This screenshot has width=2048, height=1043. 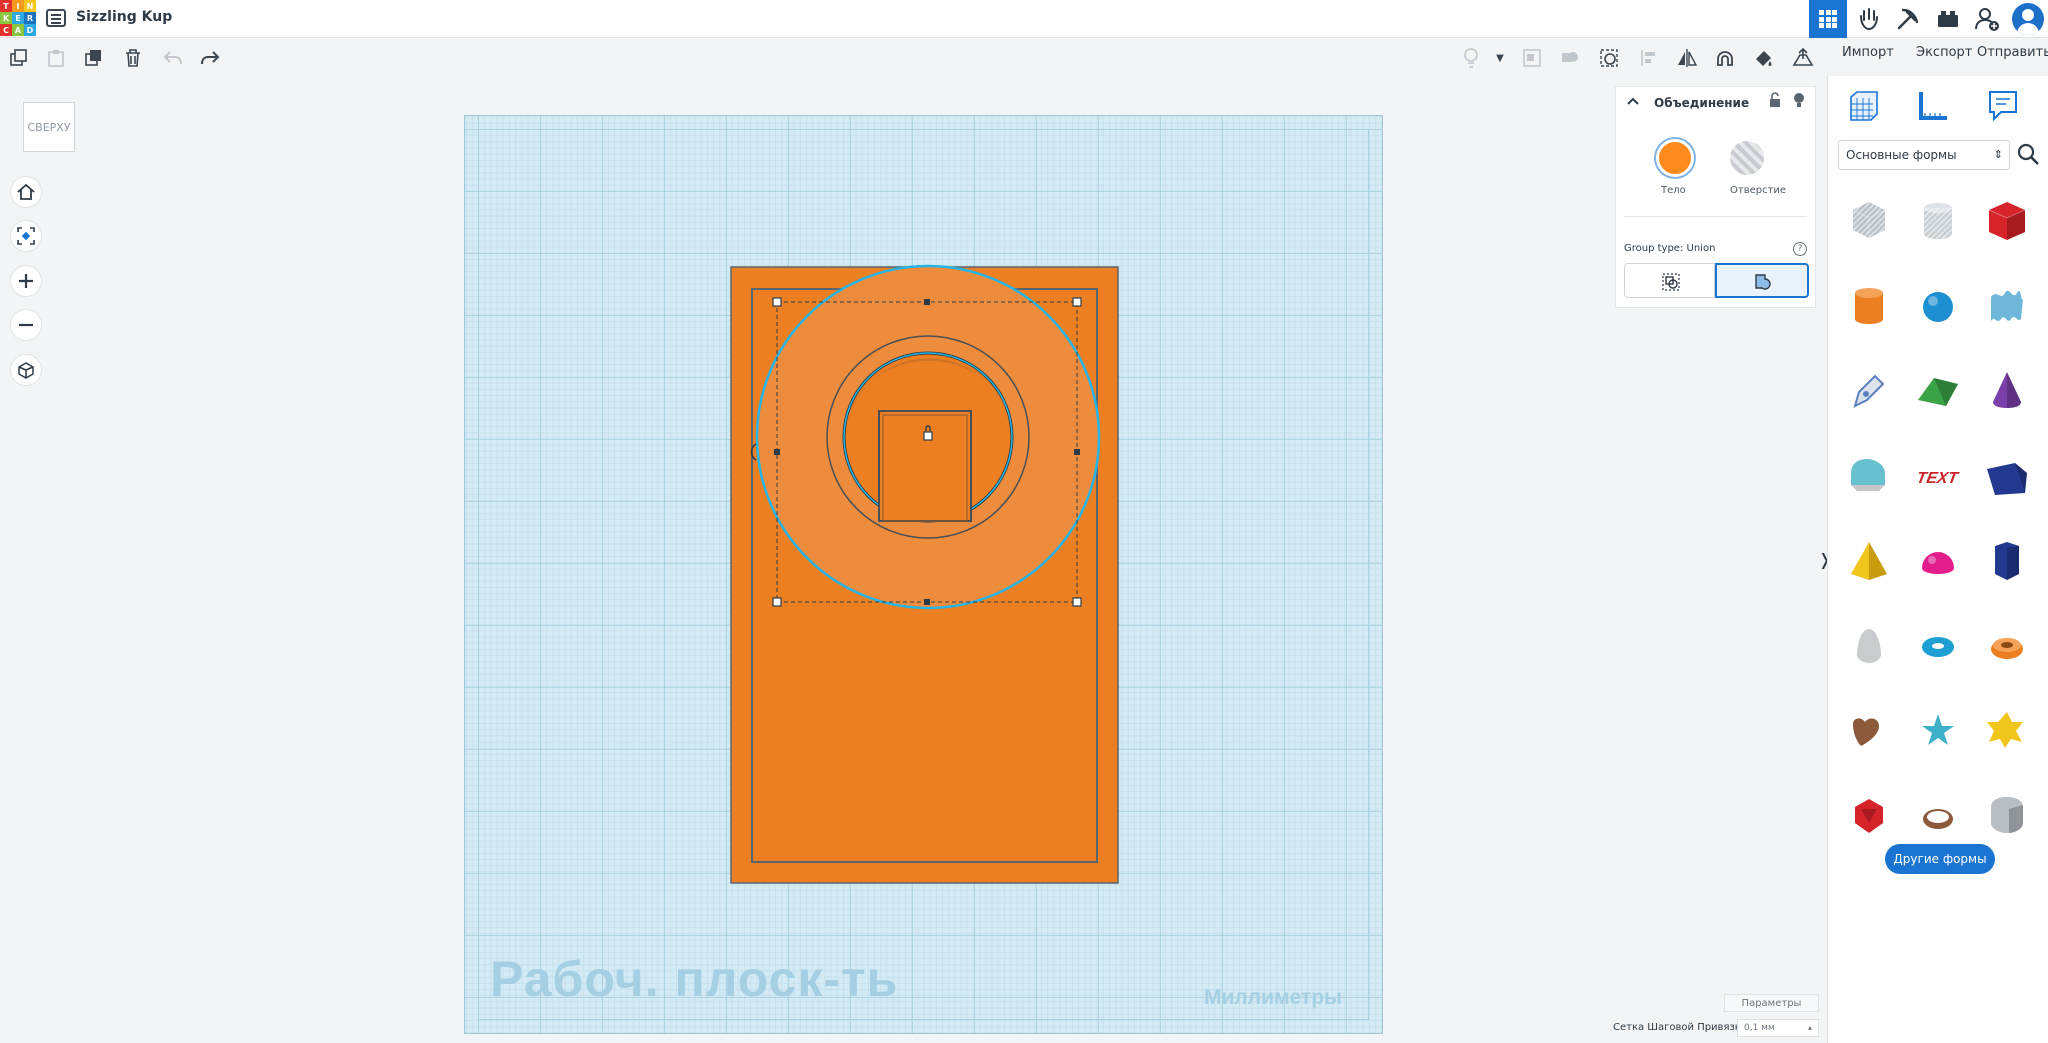 I want to click on shape-text: TEXT, so click(x=1938, y=476).